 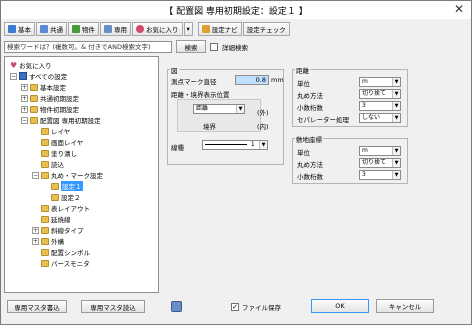 I want to click on property-label: 物件, so click(x=88, y=30).